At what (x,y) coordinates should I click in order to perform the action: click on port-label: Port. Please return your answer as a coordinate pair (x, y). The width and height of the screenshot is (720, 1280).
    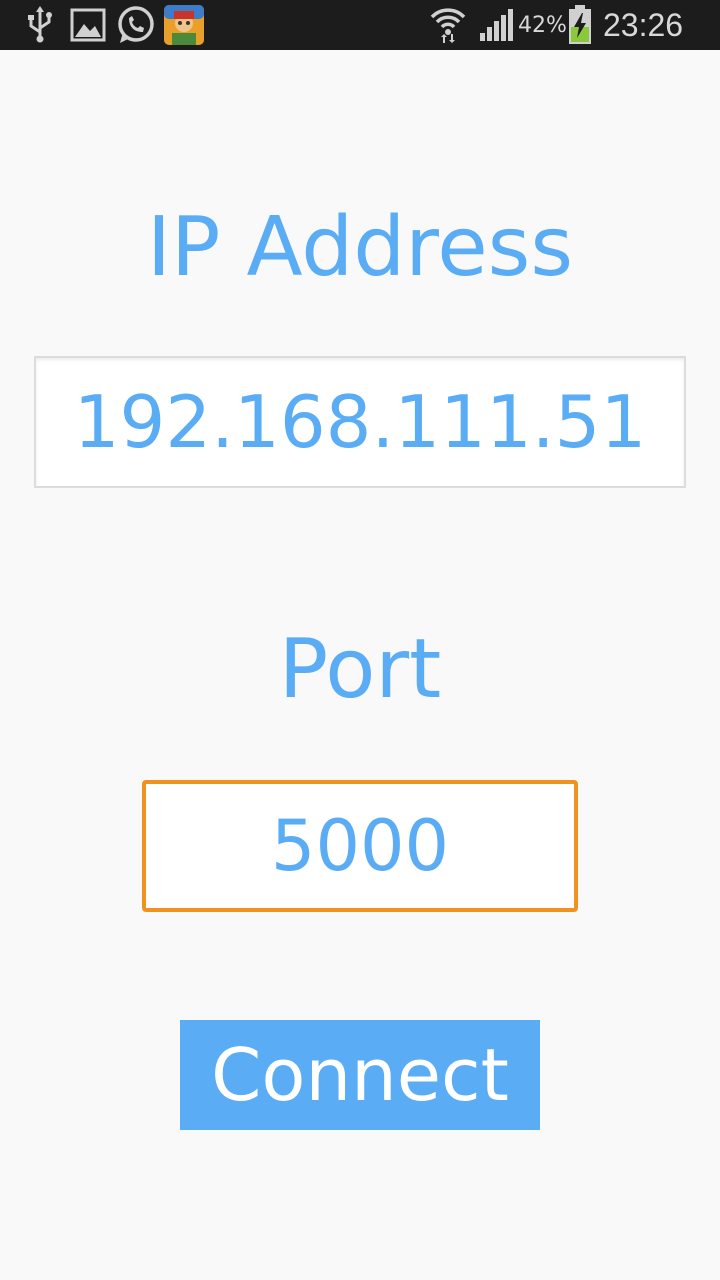
    Looking at the image, I should click on (360, 669).